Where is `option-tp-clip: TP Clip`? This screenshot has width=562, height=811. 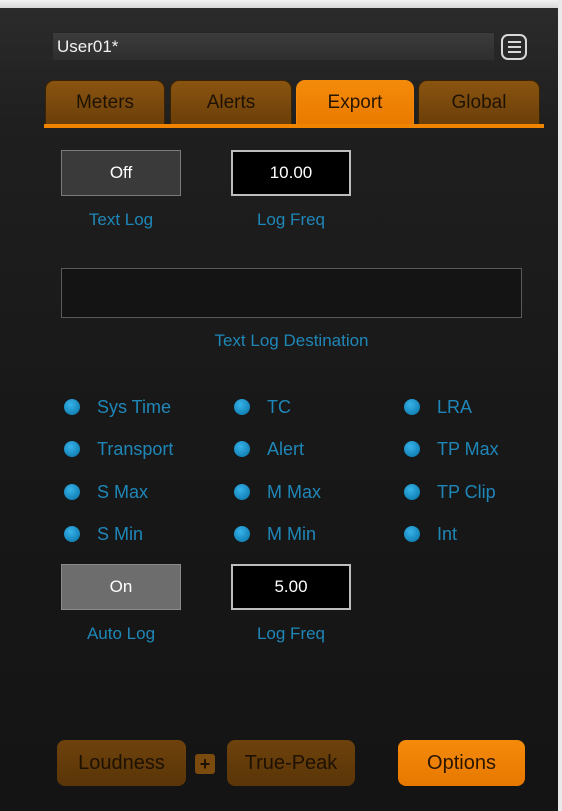 option-tp-clip: TP Clip is located at coordinates (450, 492).